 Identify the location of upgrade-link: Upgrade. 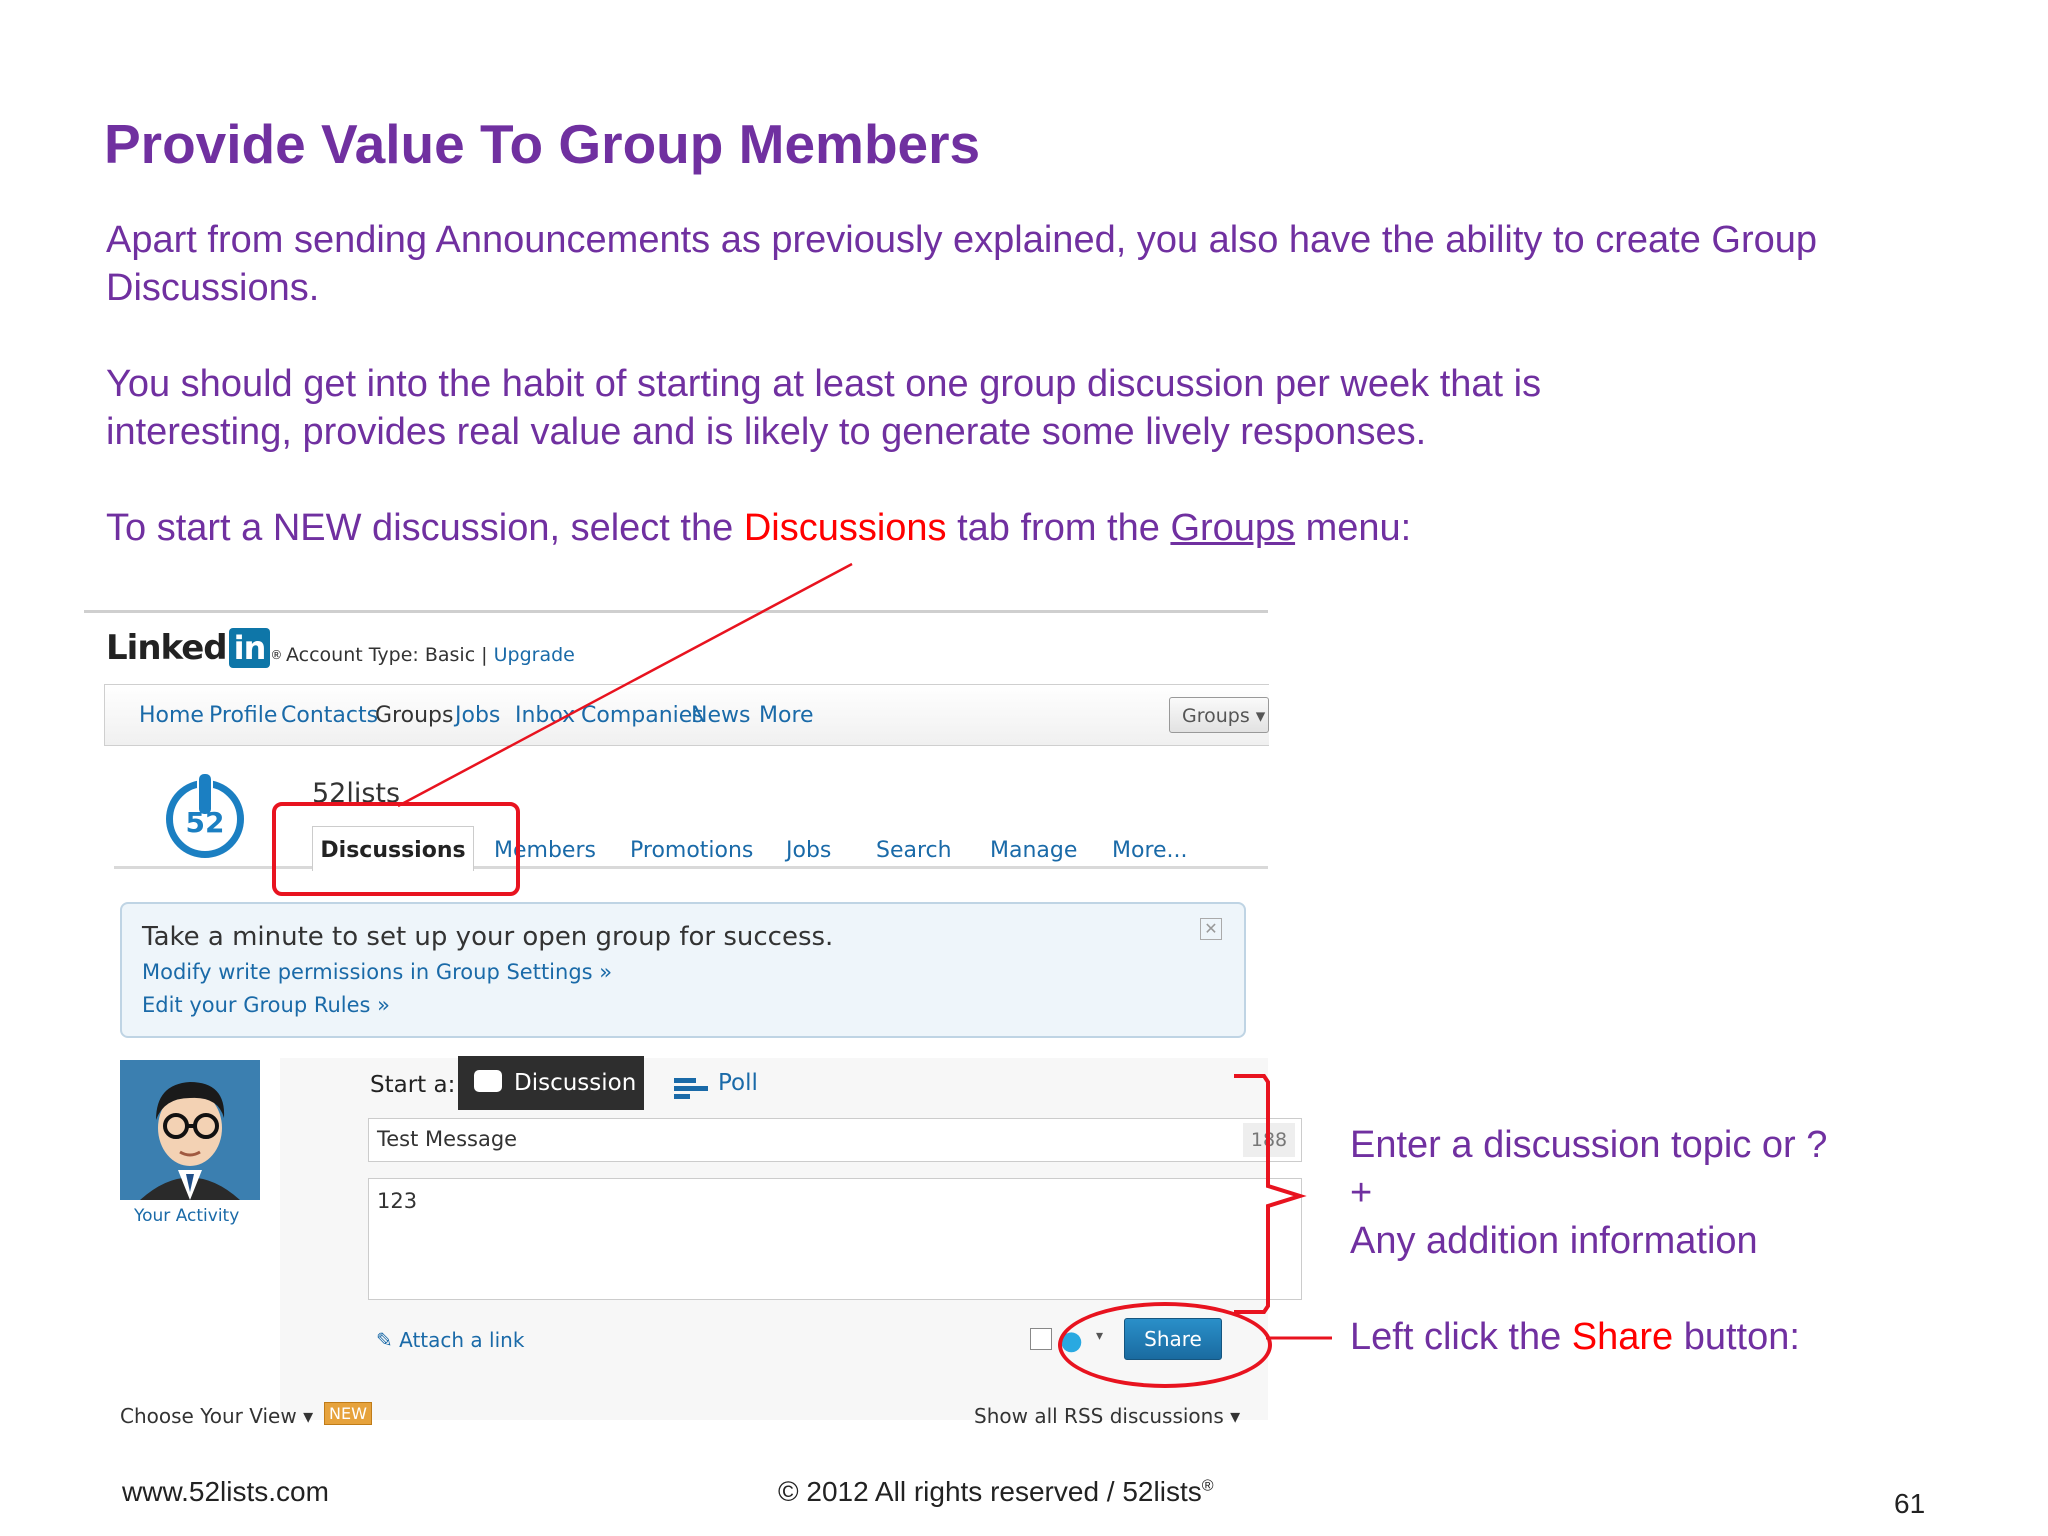
(534, 655).